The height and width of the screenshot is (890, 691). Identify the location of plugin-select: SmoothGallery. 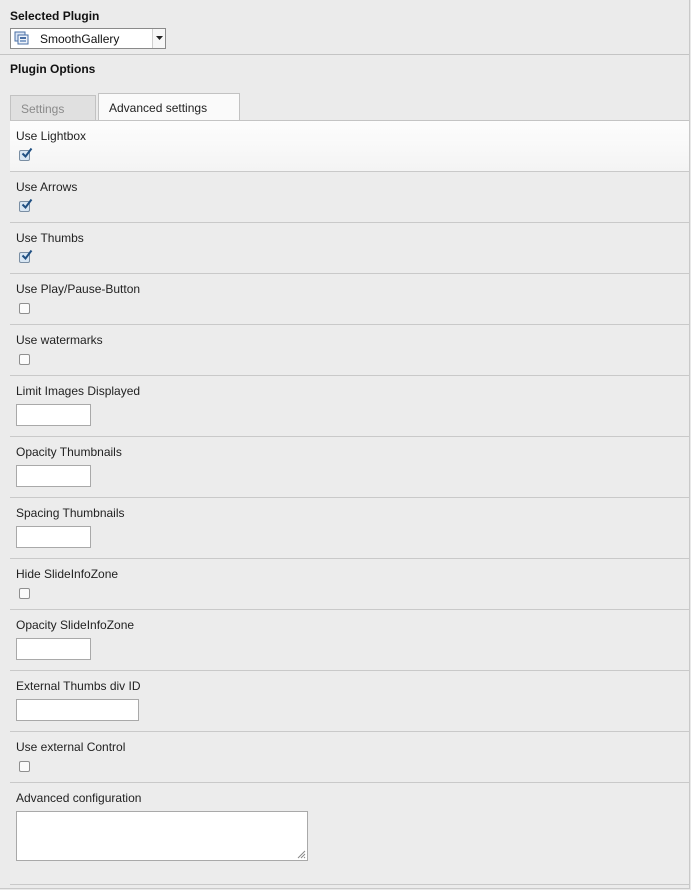
(88, 38).